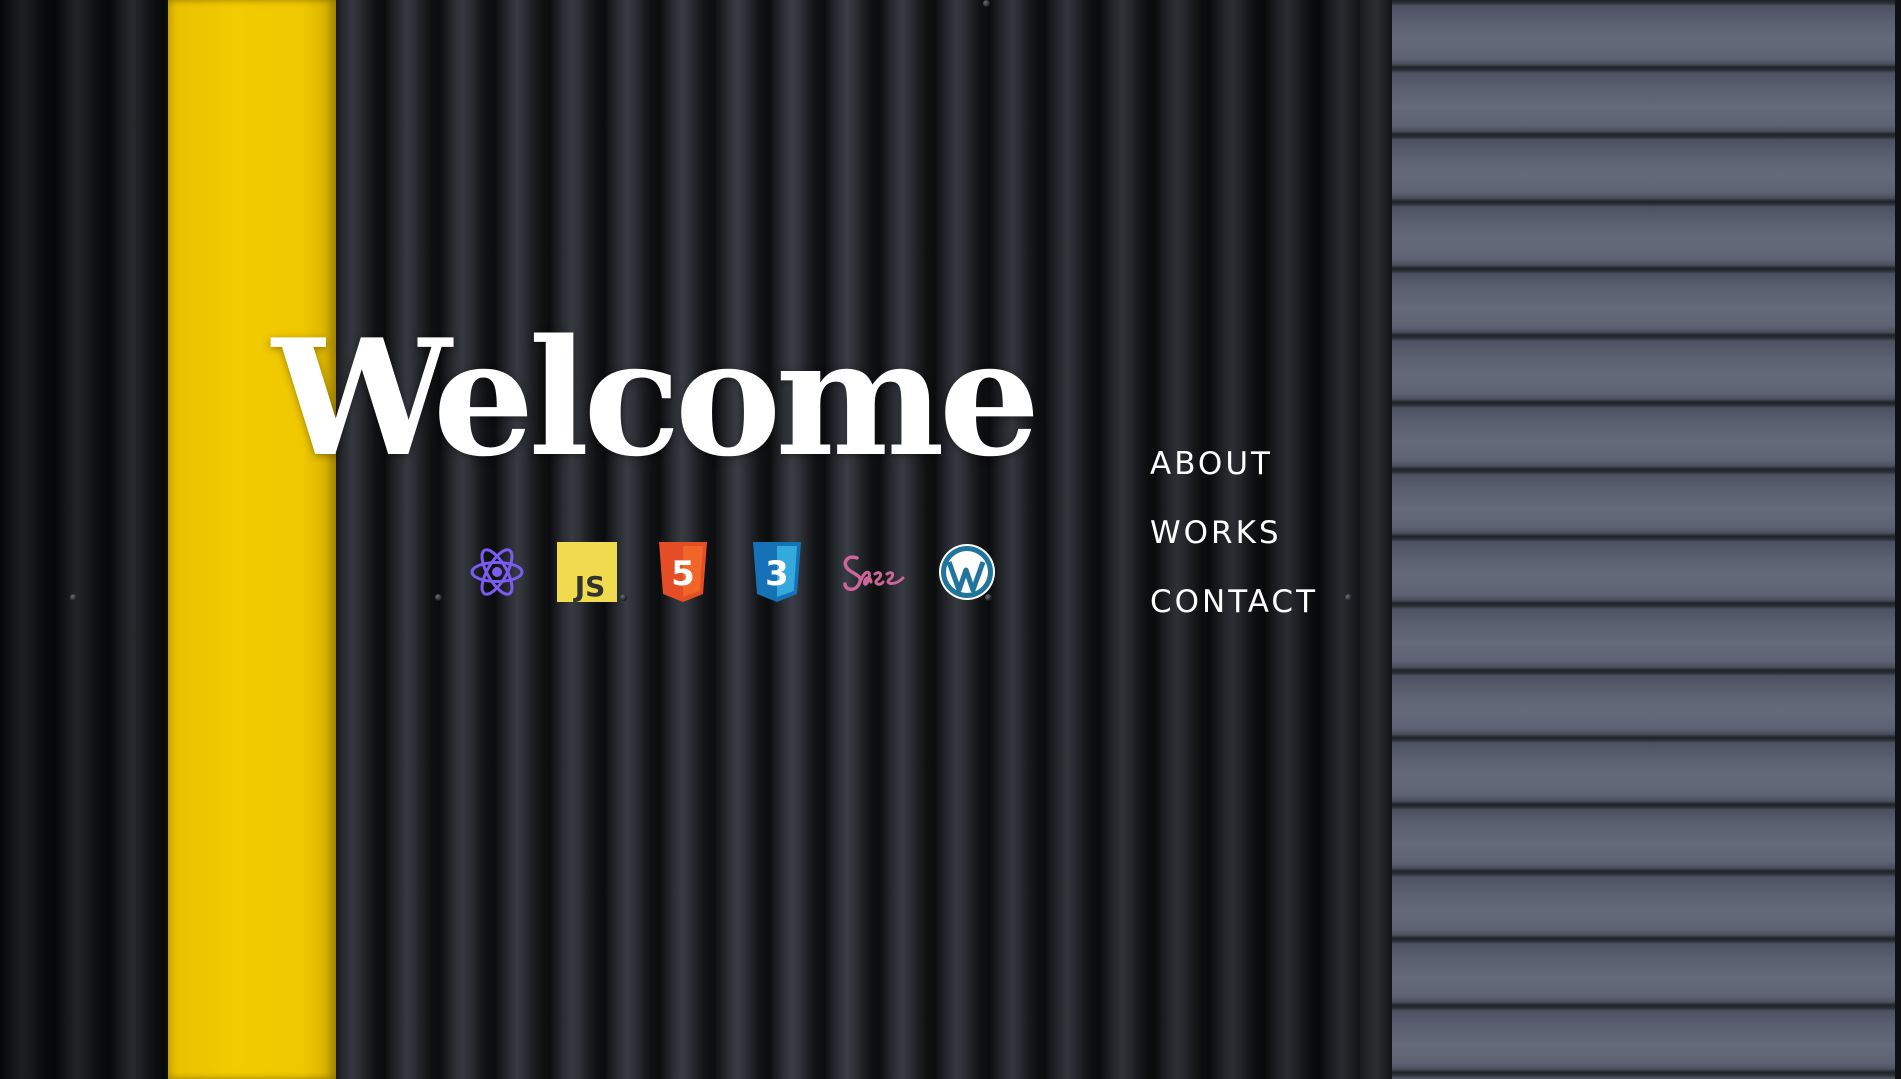 This screenshot has width=1901, height=1079. Describe the element at coordinates (967, 572) in the screenshot. I see `wordpress-icon` at that location.